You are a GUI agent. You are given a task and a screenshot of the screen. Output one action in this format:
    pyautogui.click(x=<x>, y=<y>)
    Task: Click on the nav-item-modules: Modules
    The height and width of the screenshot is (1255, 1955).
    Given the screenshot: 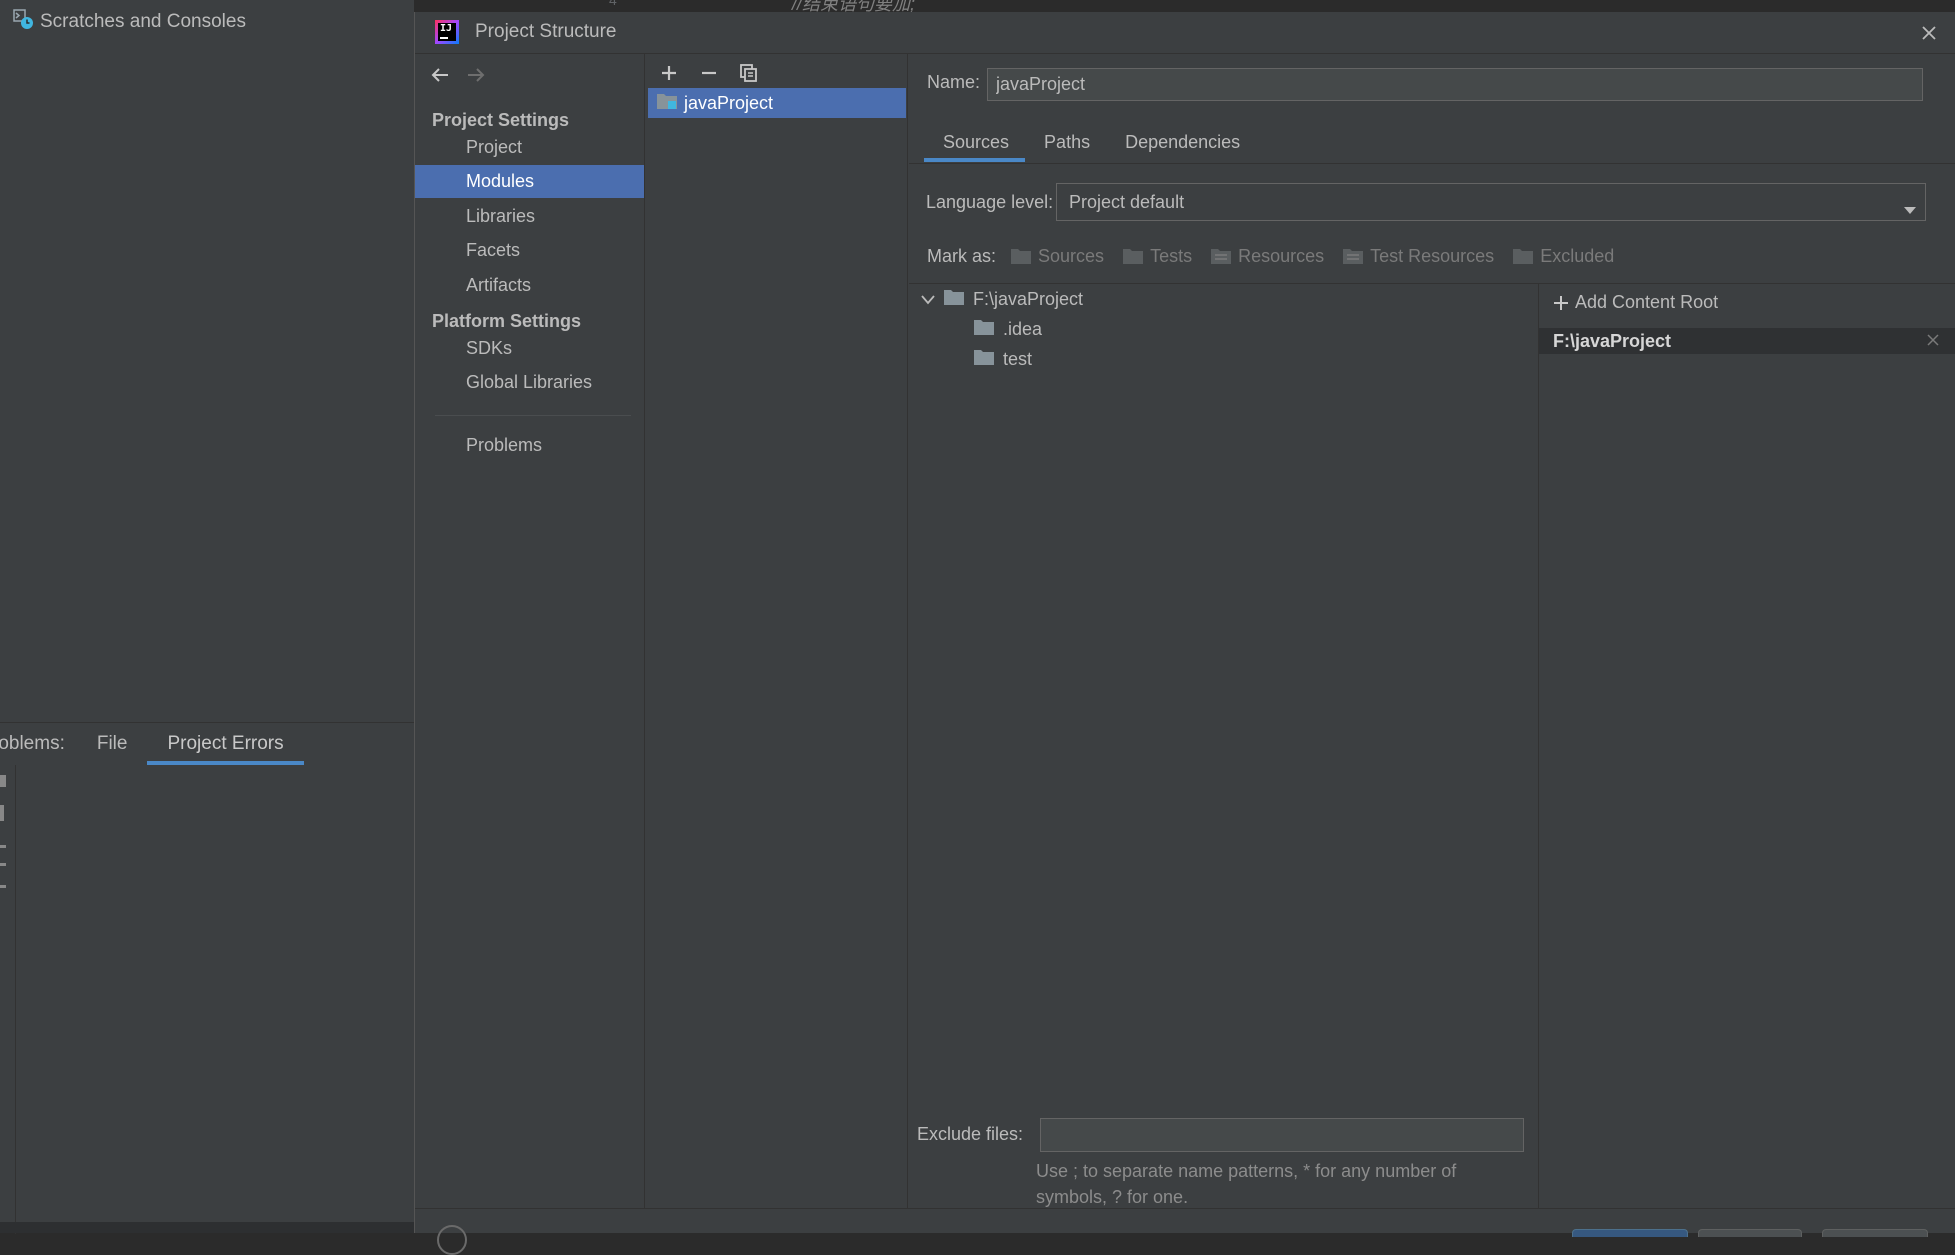 What is the action you would take?
    pyautogui.click(x=529, y=181)
    